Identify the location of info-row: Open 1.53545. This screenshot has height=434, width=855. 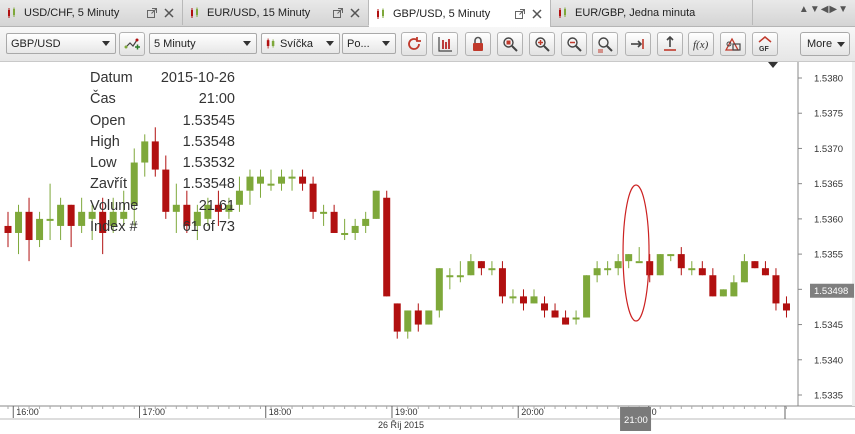
(162, 121).